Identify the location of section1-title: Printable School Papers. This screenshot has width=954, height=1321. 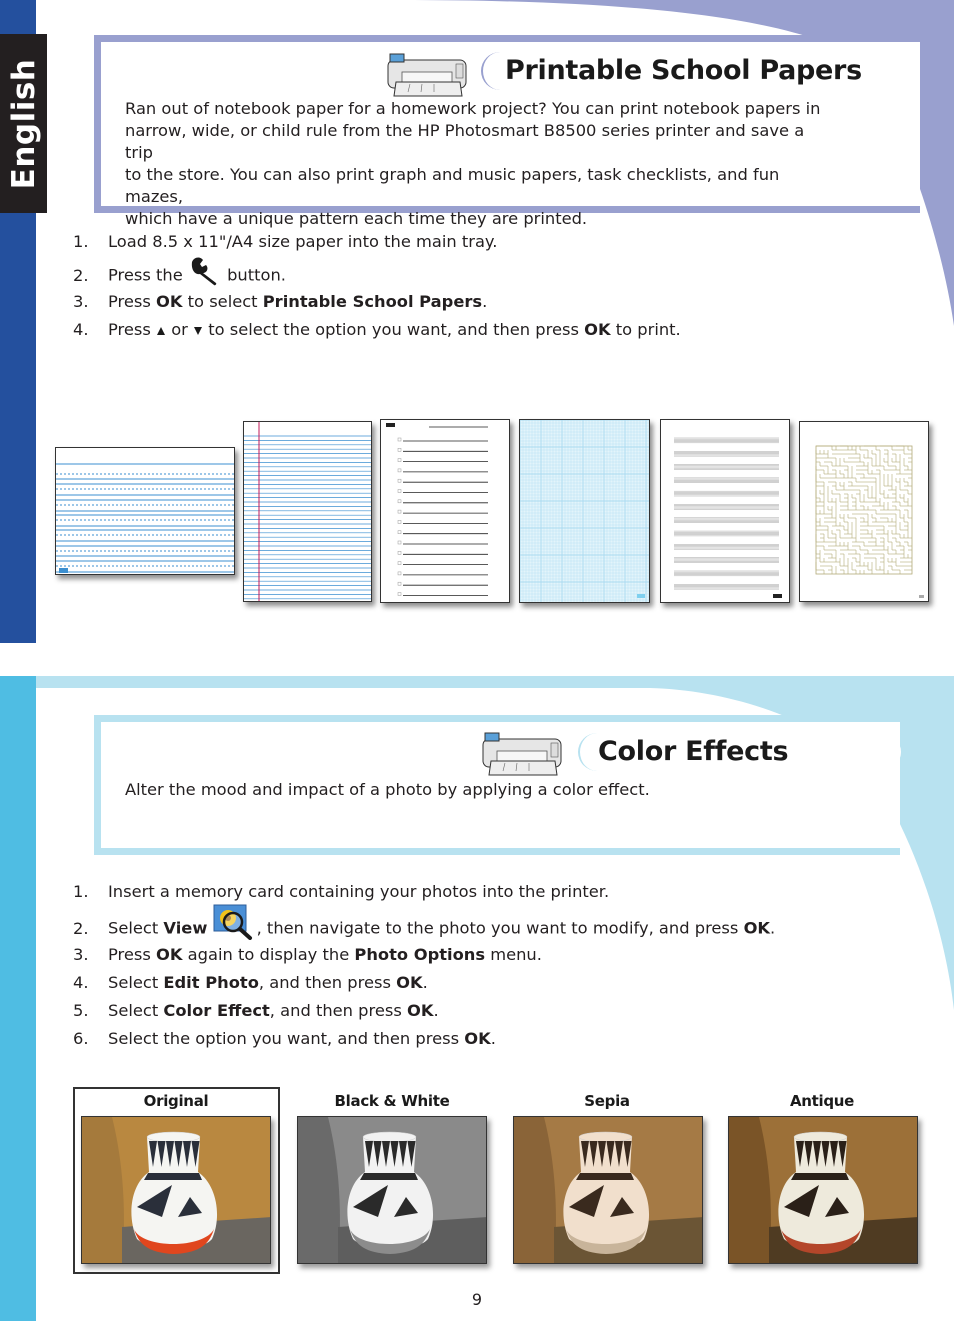
(683, 70).